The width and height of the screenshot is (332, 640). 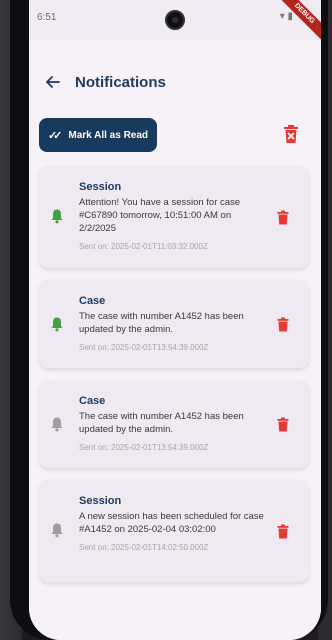 I want to click on back-button, so click(x=53, y=82).